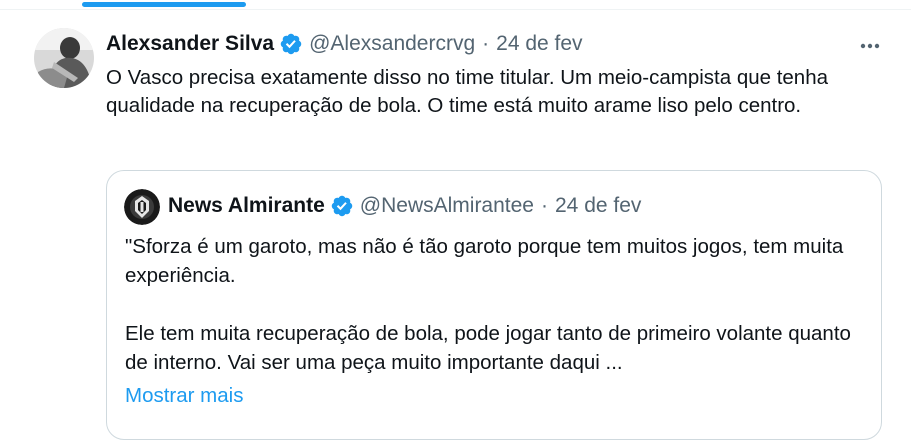  What do you see at coordinates (392, 44) in the screenshot?
I see `author-handle: @Alexsandercrvg` at bounding box center [392, 44].